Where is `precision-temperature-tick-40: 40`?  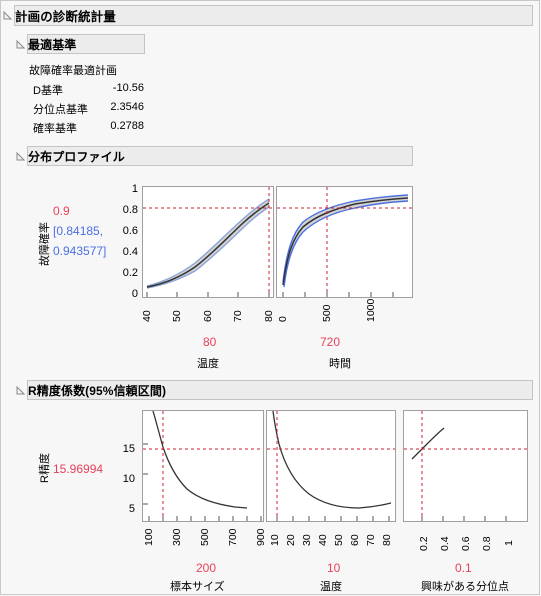 precision-temperature-tick-40: 40 is located at coordinates (323, 540).